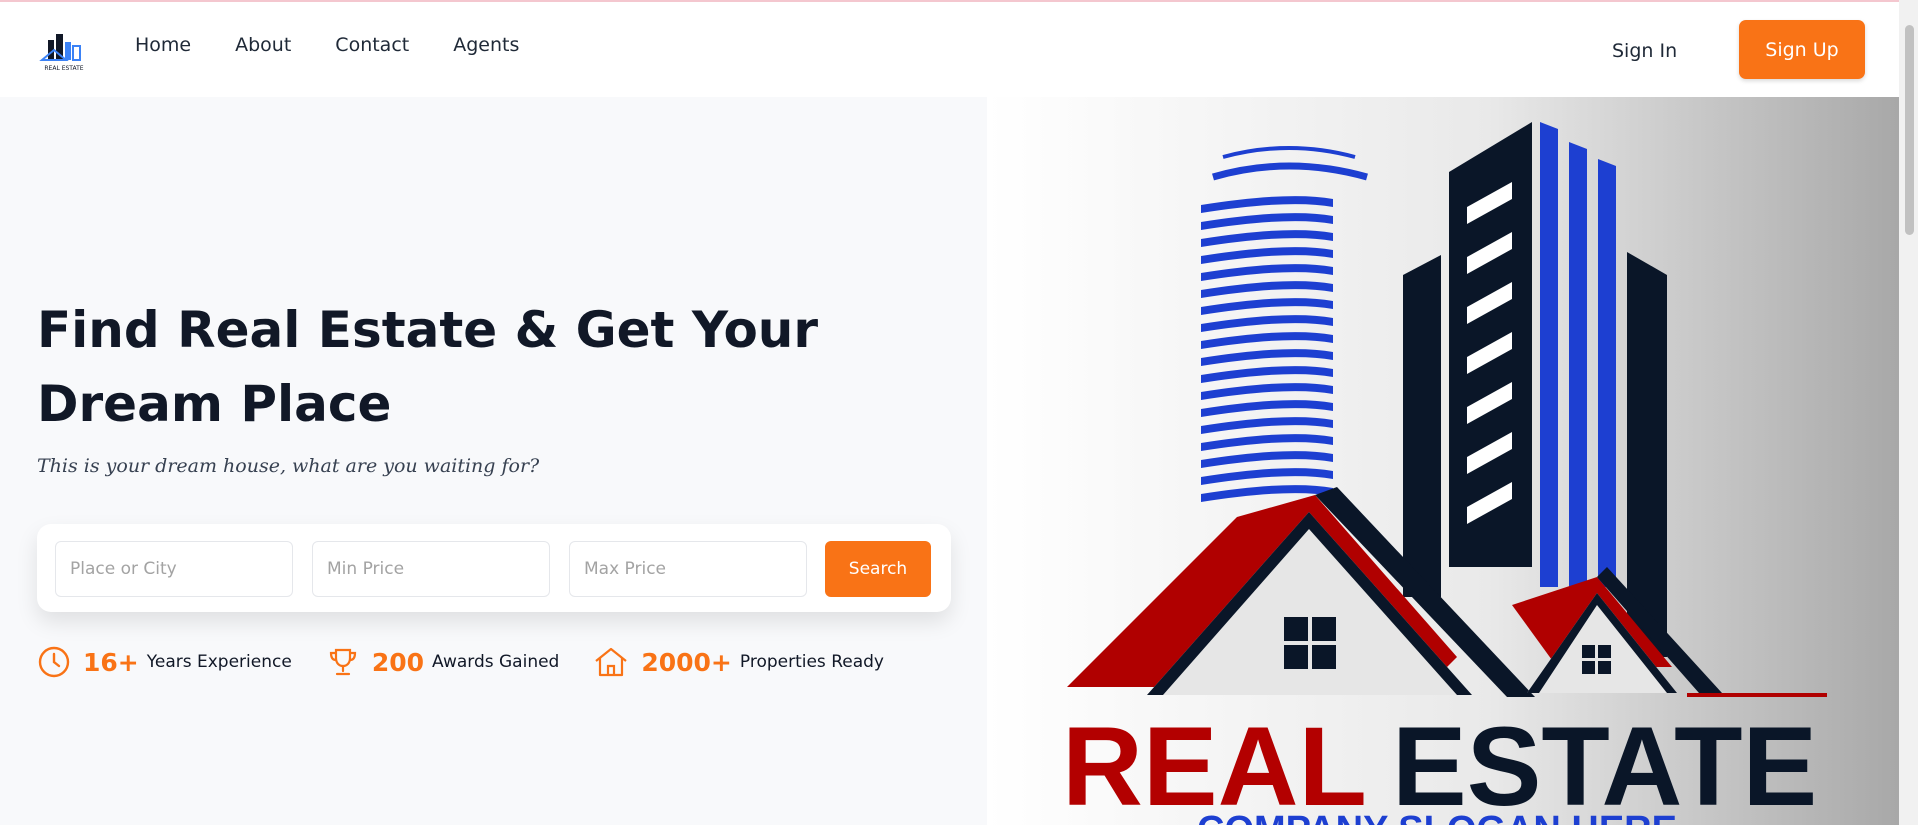 This screenshot has height=825, width=1918. I want to click on logo-word-estate: ESTATE, so click(1604, 764).